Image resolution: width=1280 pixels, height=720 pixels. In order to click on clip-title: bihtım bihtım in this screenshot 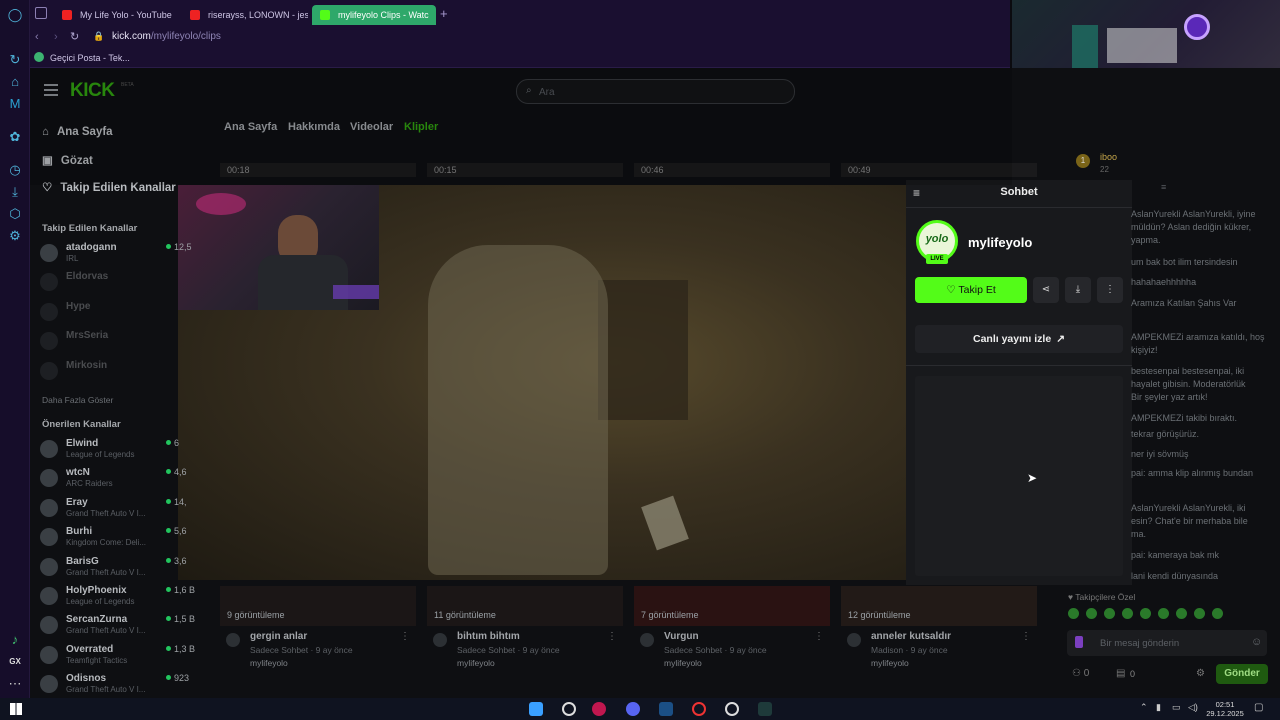, I will do `click(488, 636)`.